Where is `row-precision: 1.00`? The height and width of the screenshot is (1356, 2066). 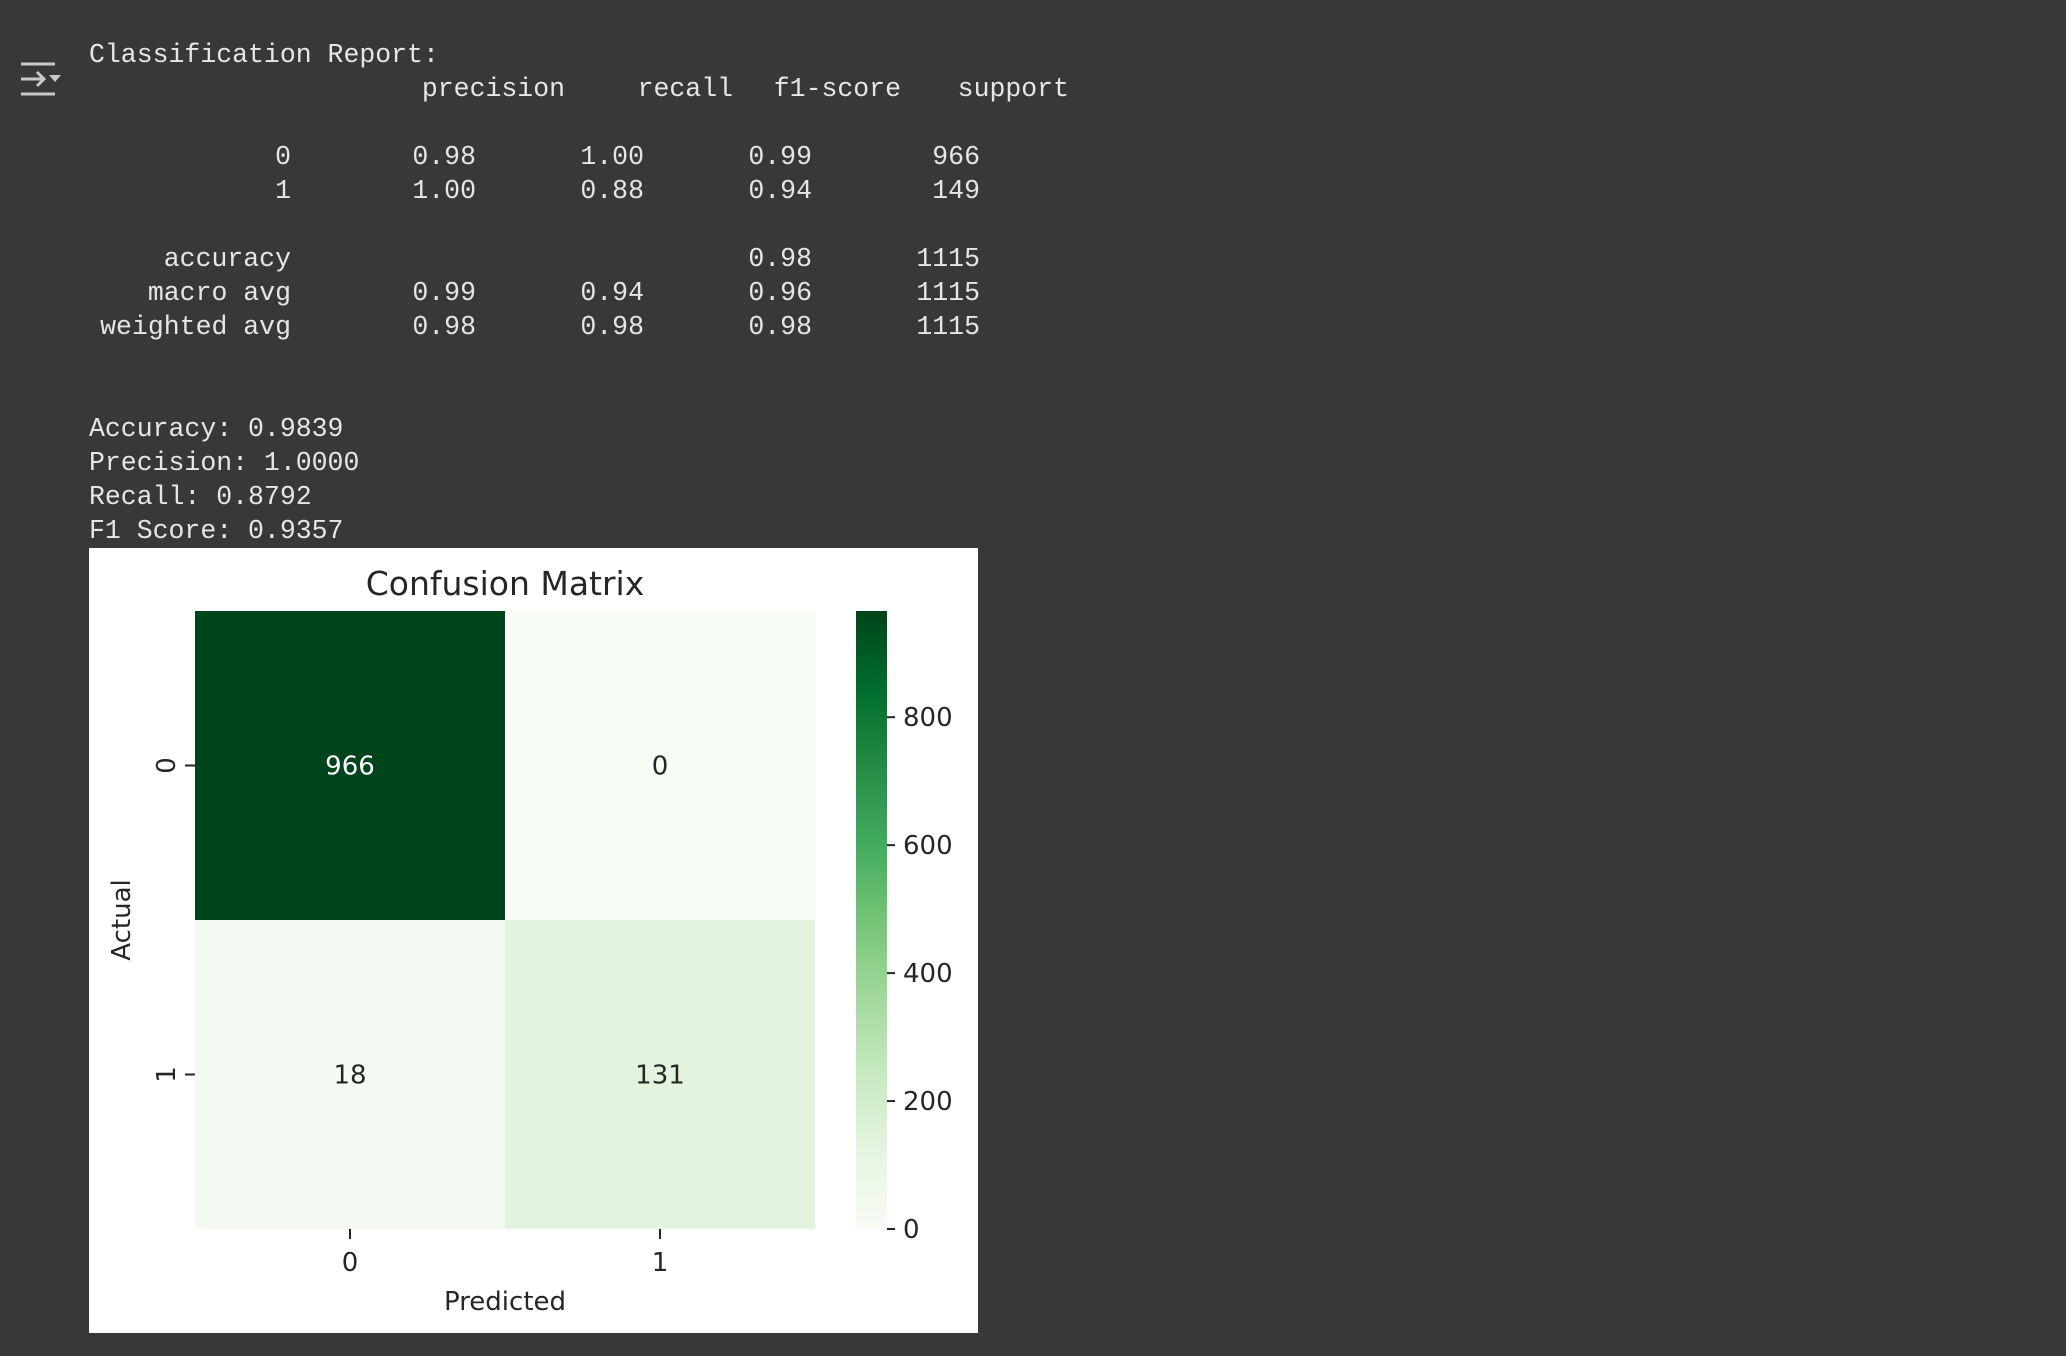 row-precision: 1.00 is located at coordinates (444, 191).